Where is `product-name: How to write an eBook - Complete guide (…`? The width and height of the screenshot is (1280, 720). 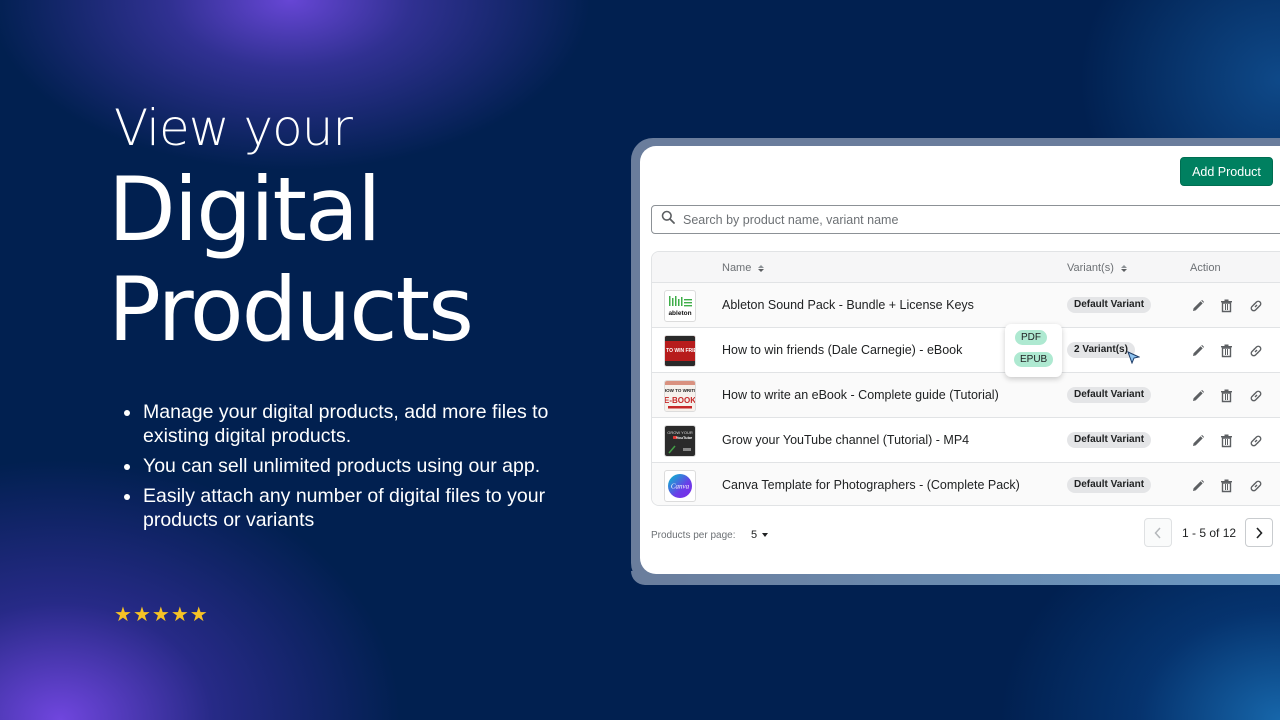
product-name: How to write an eBook - Complete guide (… is located at coordinates (860, 395).